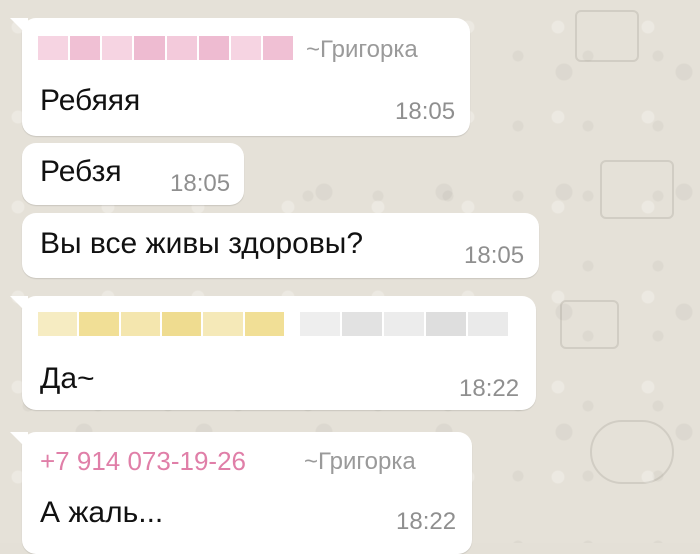  I want to click on message-bubble: Вы все живы здоровы? 18:05, so click(280, 245).